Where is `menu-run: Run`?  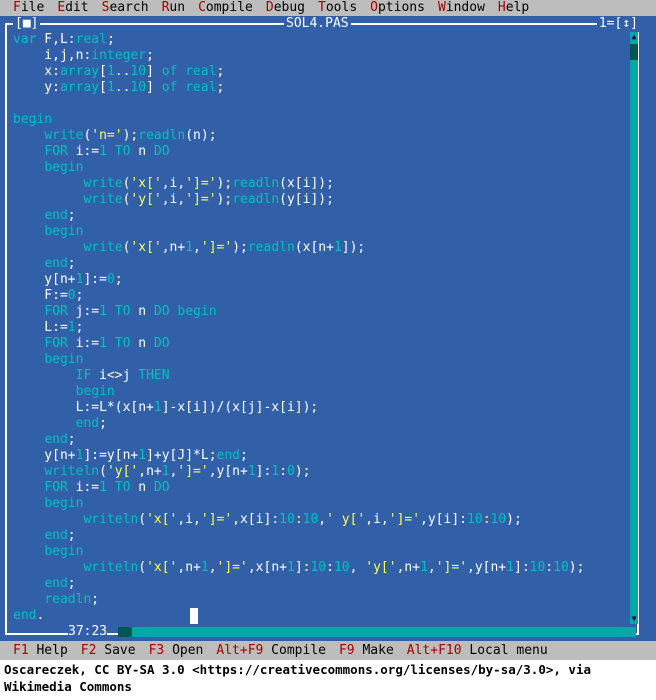
menu-run: Run is located at coordinates (167, 7).